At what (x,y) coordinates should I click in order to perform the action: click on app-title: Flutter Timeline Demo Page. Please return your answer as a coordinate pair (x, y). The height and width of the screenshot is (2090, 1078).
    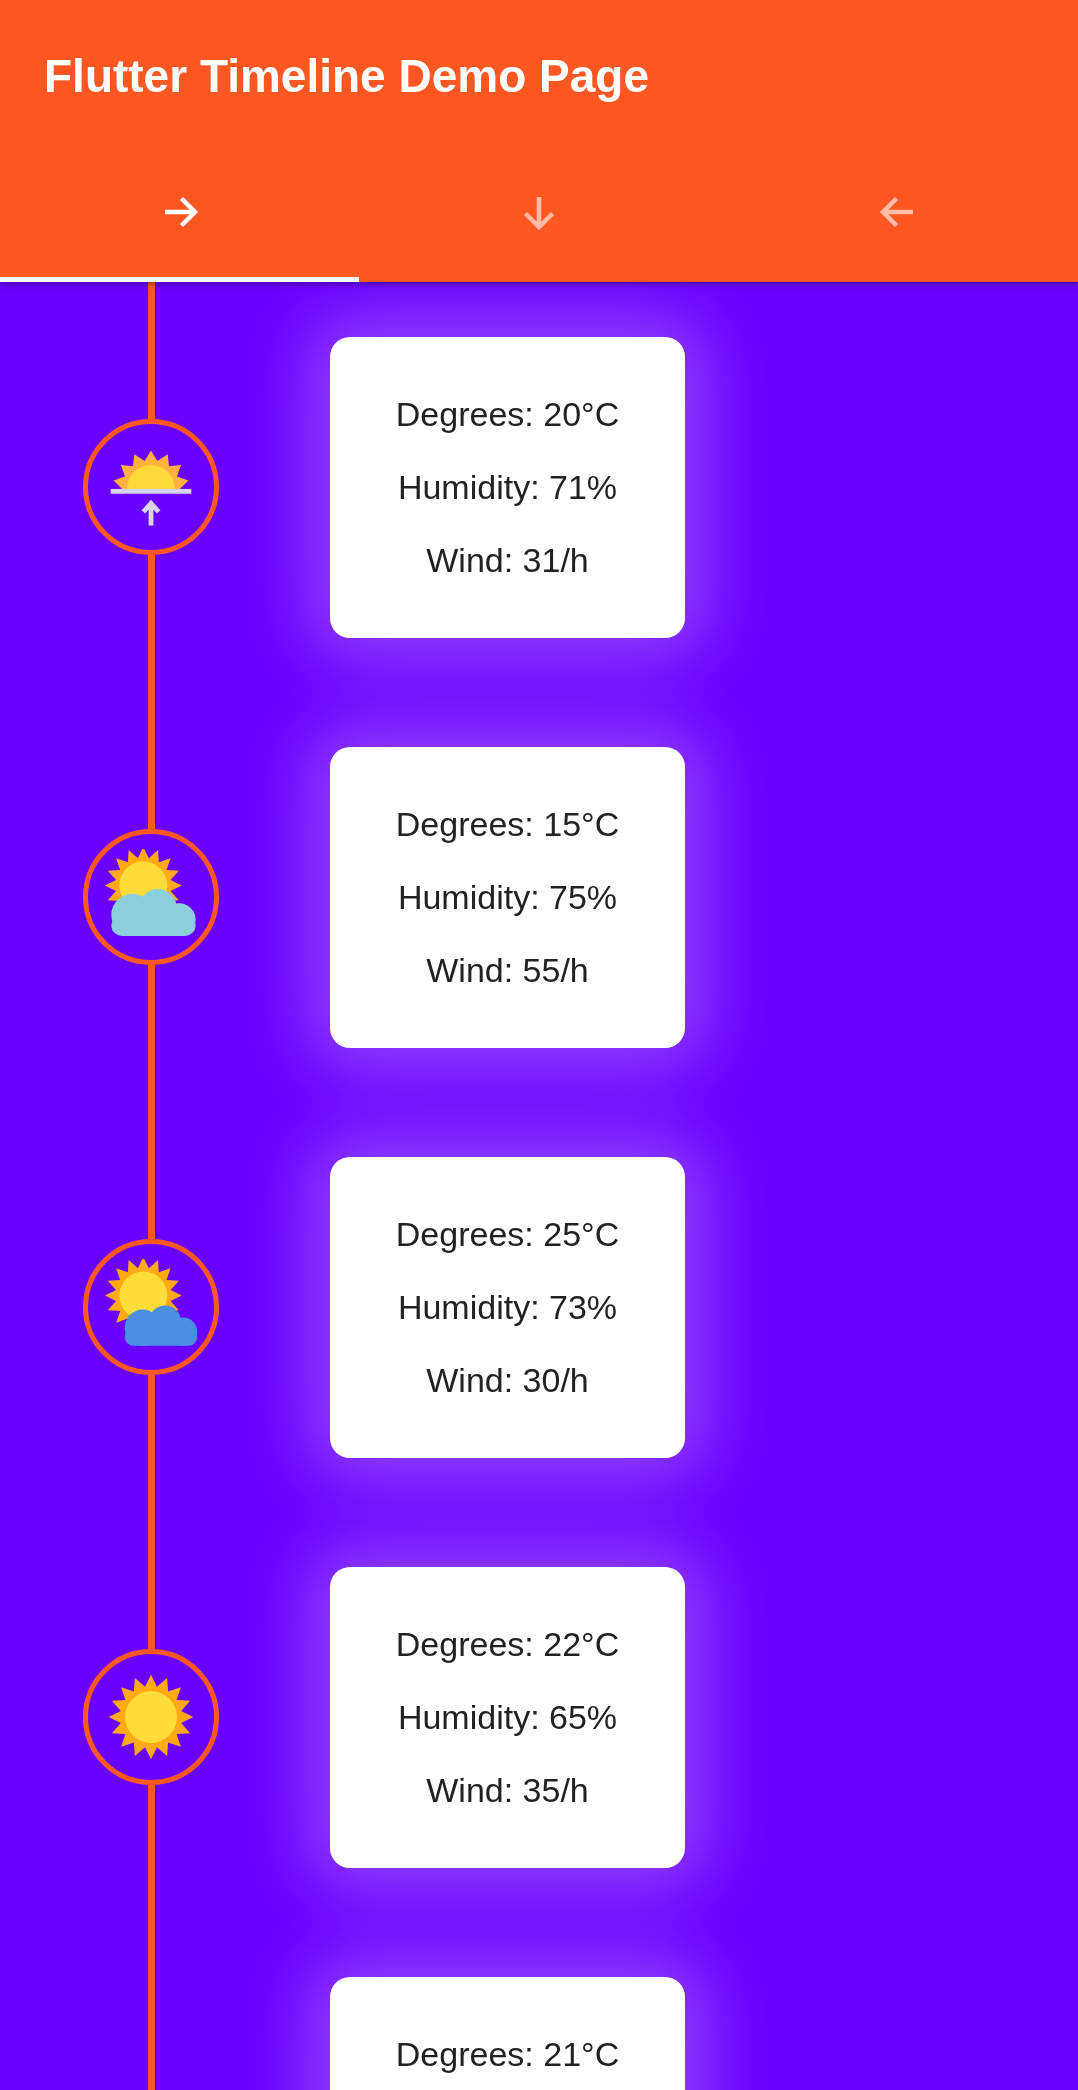
    Looking at the image, I should click on (346, 76).